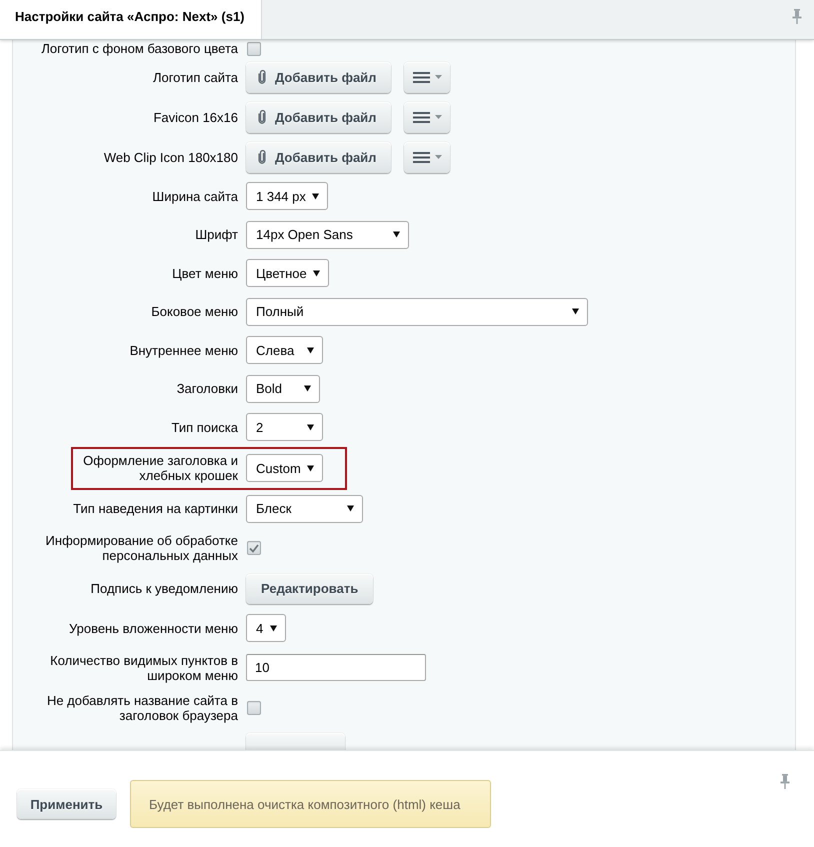  Describe the element at coordinates (304, 508) in the screenshot. I see `dropdown: Блеск` at that location.